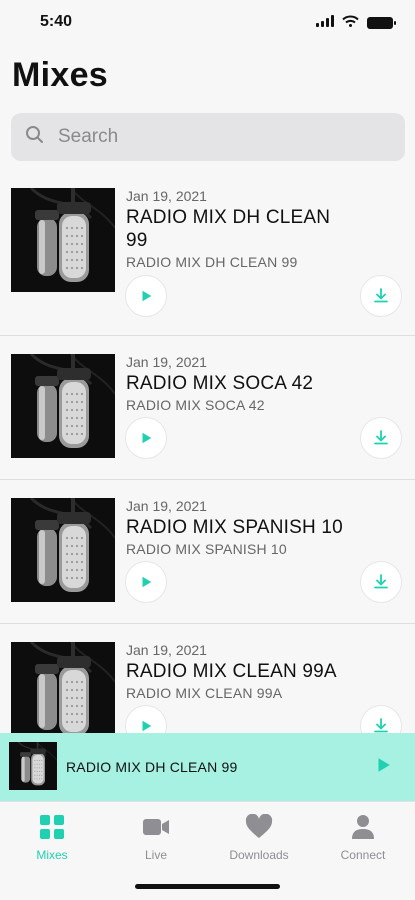 The height and width of the screenshot is (900, 415). What do you see at coordinates (350, 23) in the screenshot?
I see `wifi-icon` at bounding box center [350, 23].